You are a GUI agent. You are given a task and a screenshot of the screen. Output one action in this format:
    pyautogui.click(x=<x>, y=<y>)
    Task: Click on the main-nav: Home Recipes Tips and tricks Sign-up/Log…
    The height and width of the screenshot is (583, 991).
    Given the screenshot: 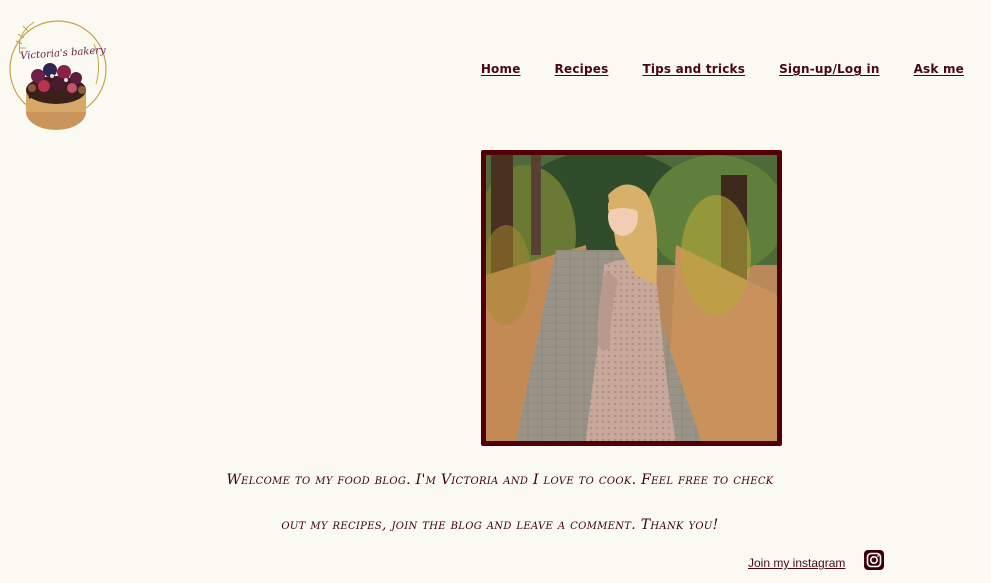 What is the action you would take?
    pyautogui.click(x=722, y=69)
    